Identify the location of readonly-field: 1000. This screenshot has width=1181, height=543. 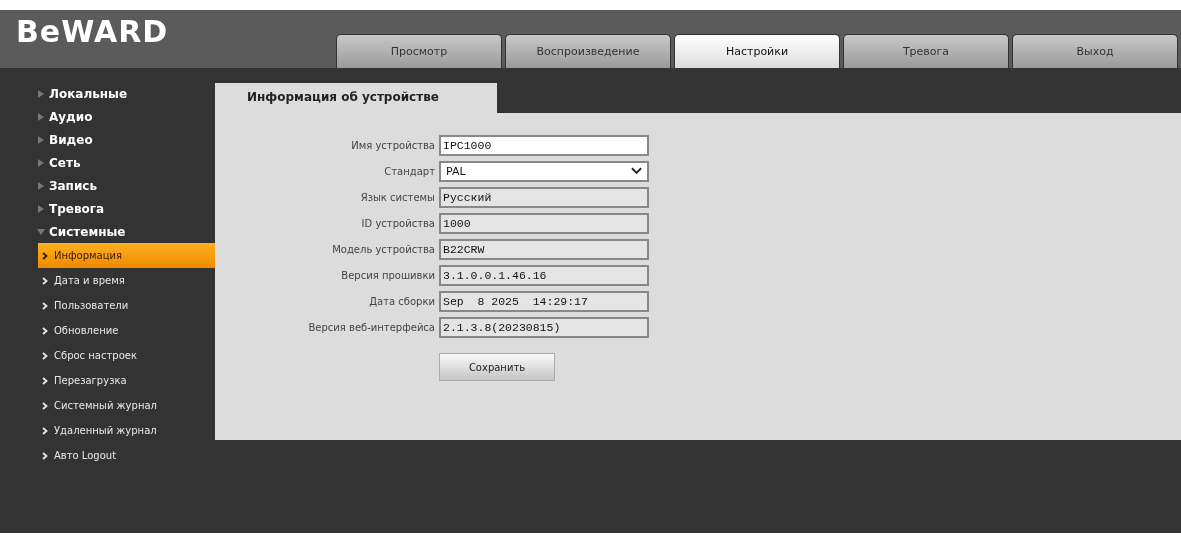
(544, 223).